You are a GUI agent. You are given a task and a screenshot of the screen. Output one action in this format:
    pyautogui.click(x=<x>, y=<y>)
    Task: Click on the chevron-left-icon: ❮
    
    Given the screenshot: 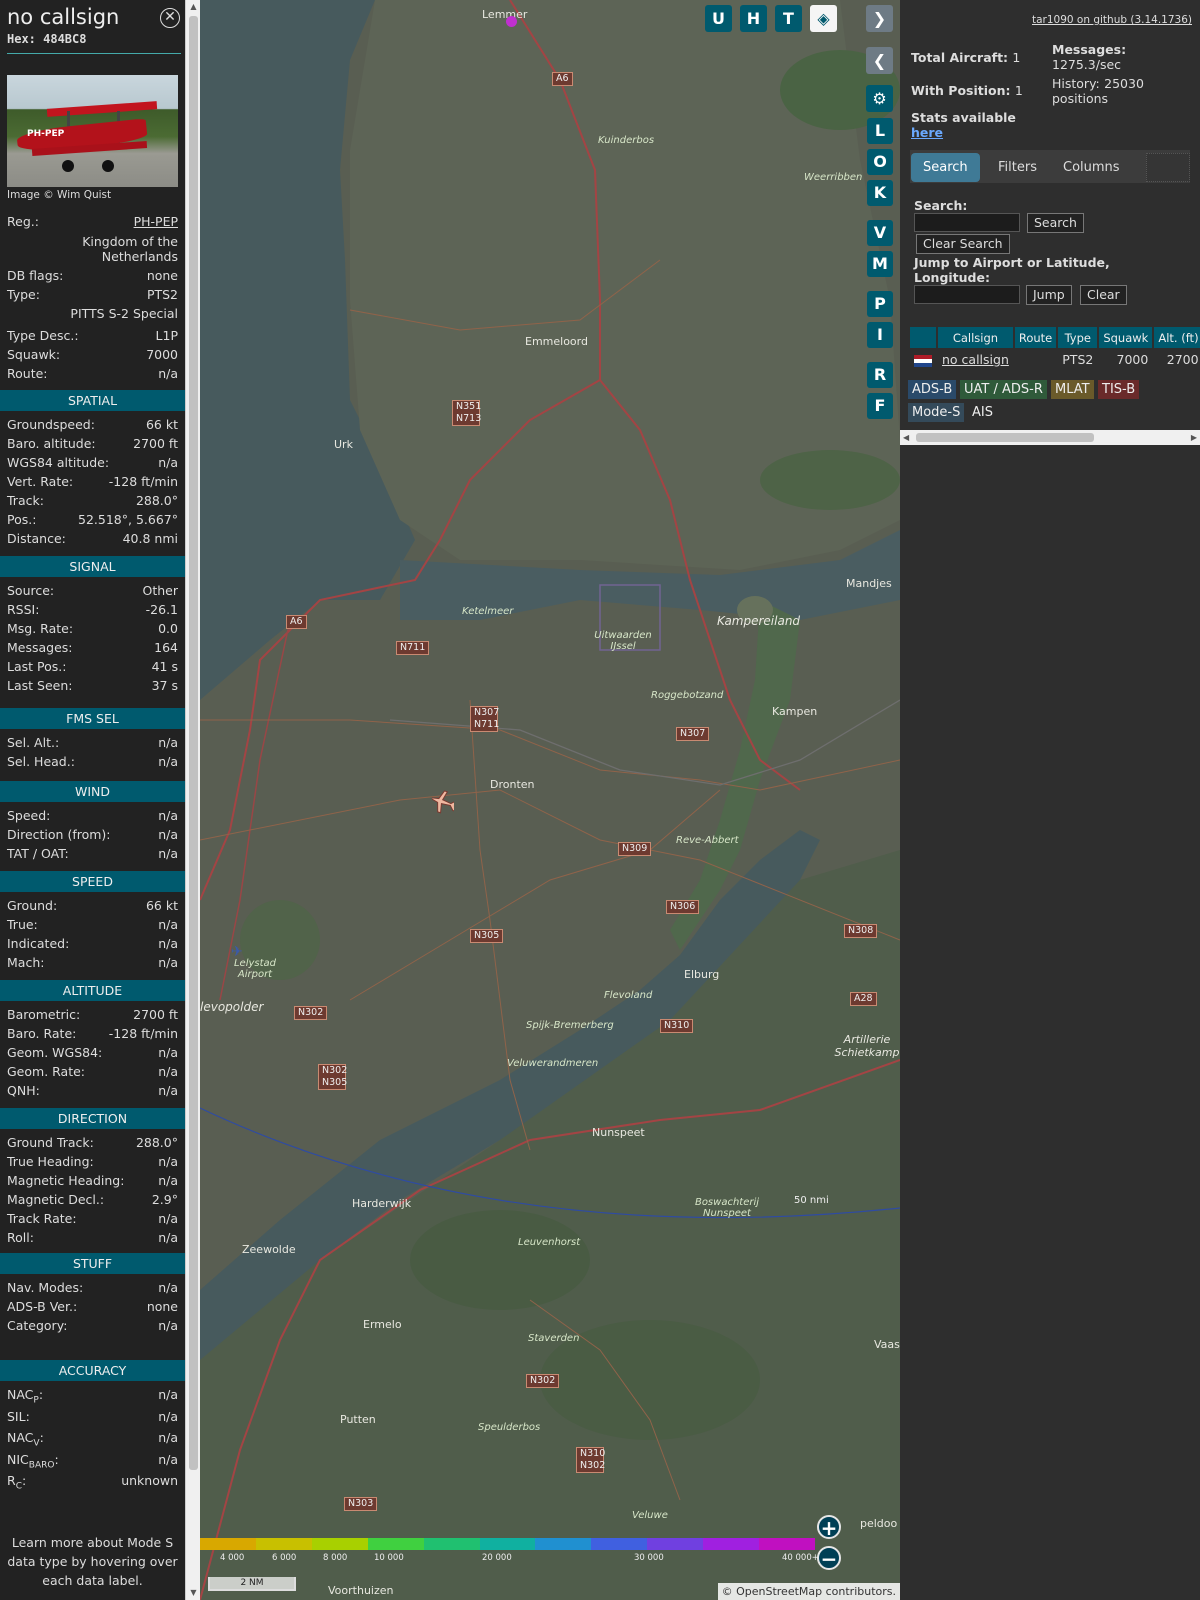 What is the action you would take?
    pyautogui.click(x=879, y=60)
    